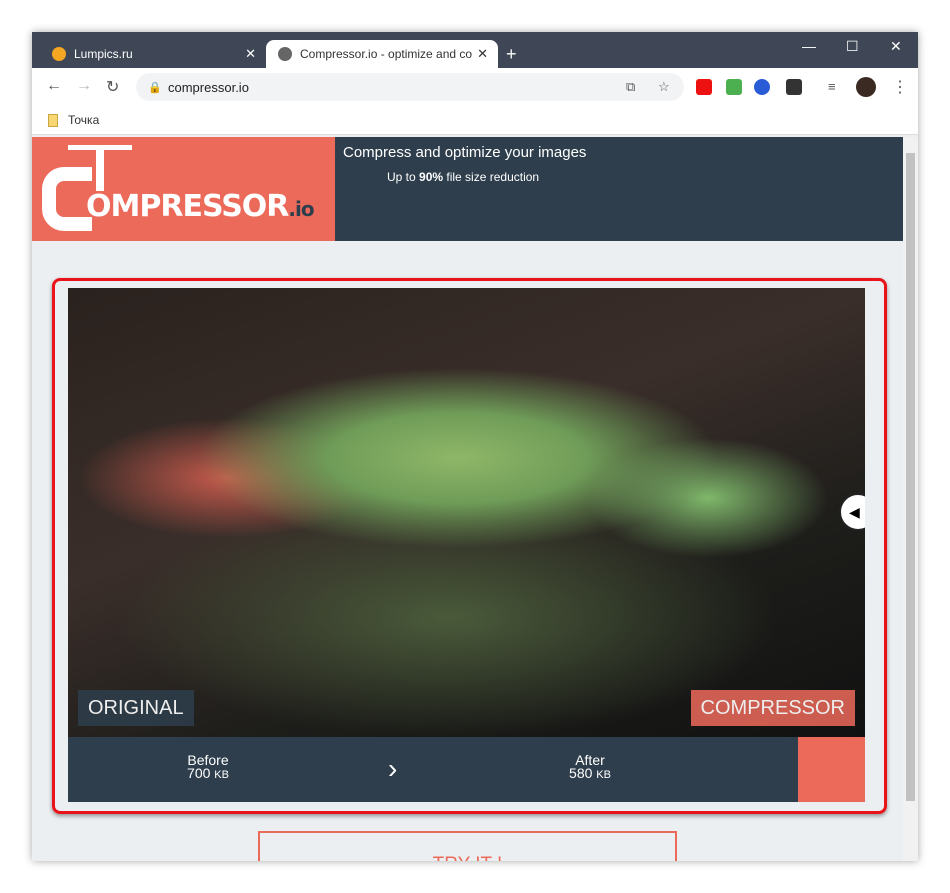  I want to click on tab-lumpics: Lumpics.ru ✕, so click(153, 54).